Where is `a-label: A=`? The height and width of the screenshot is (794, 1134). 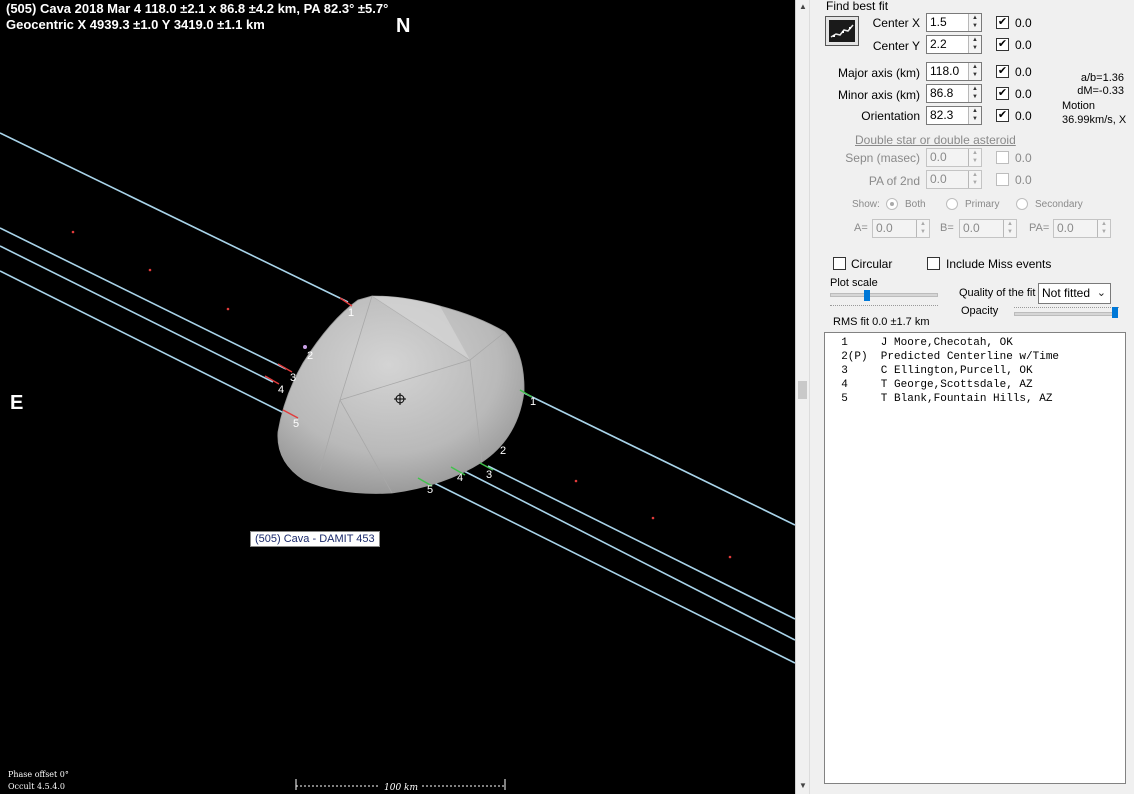
a-label: A= is located at coordinates (861, 228).